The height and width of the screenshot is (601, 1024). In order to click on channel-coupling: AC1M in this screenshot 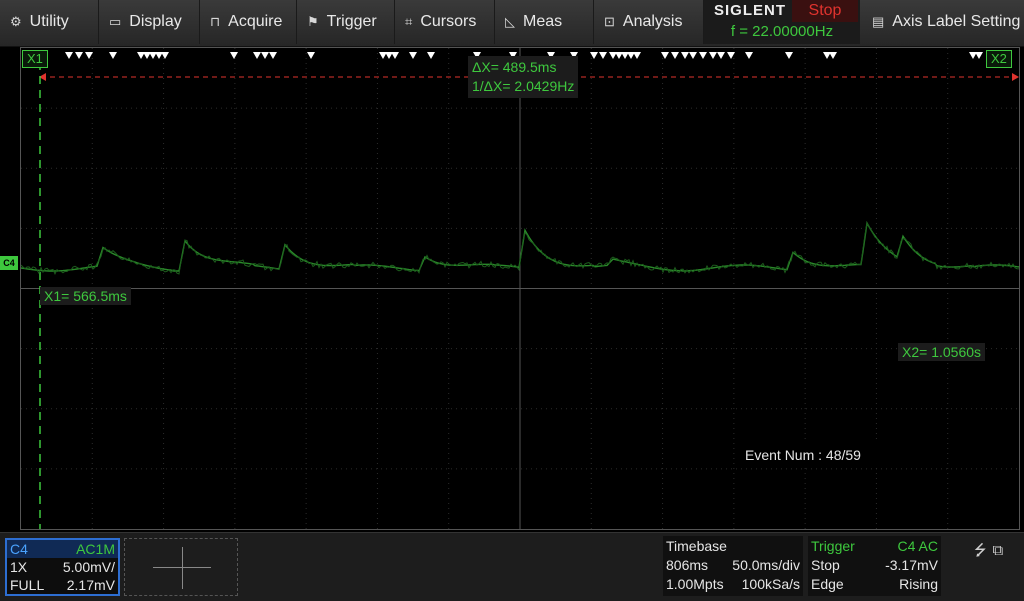, I will do `click(95, 549)`.